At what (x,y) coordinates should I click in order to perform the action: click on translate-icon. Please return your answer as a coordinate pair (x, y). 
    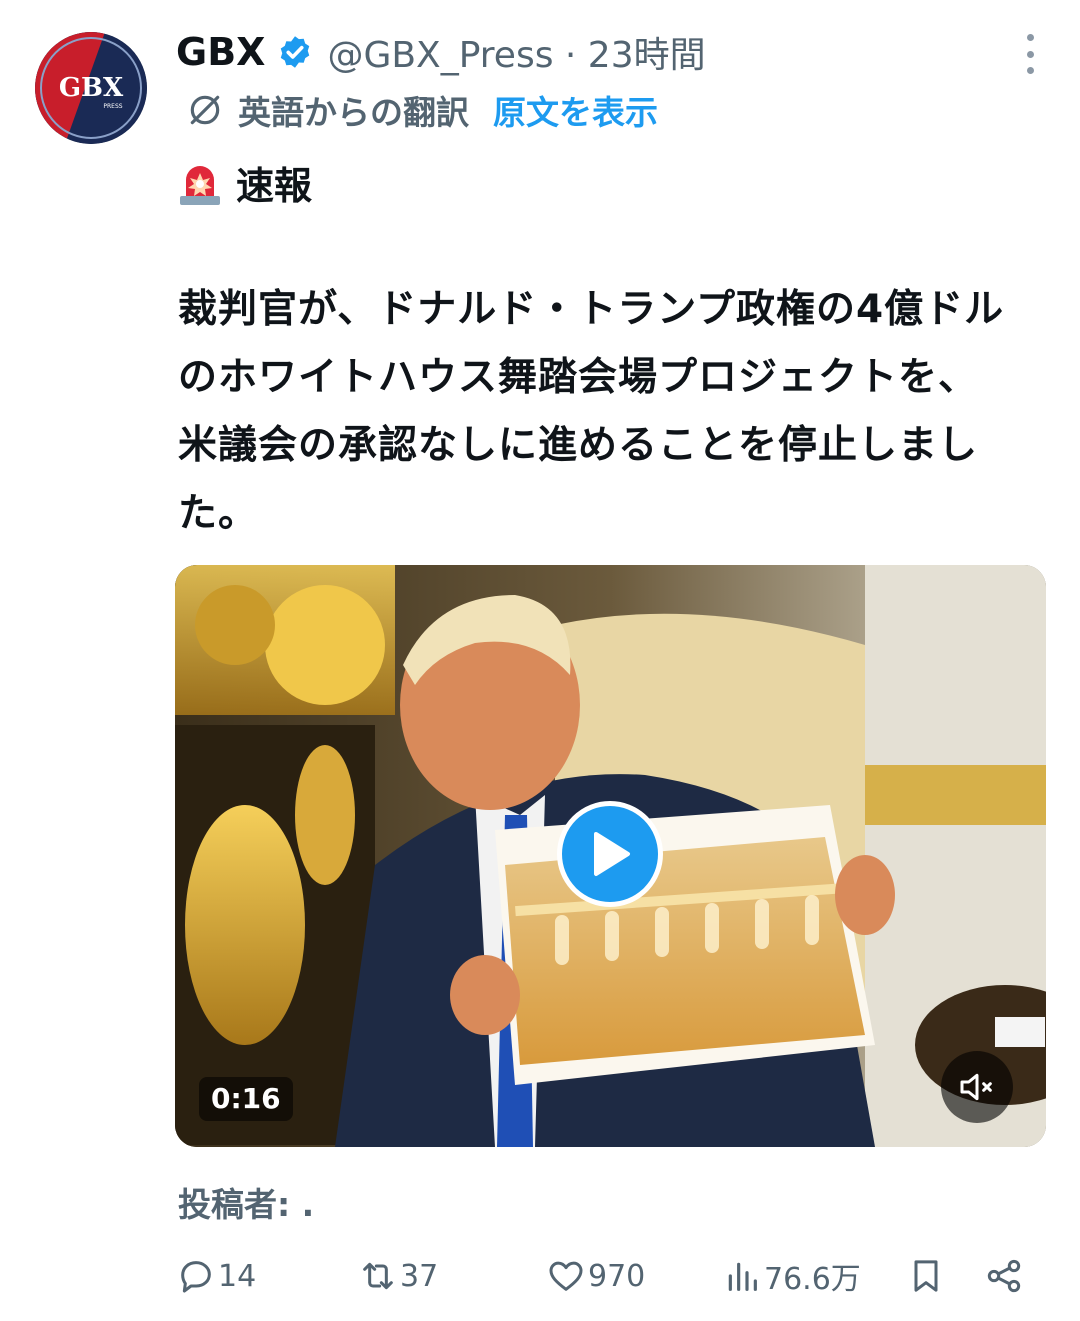
    Looking at the image, I should click on (205, 110).